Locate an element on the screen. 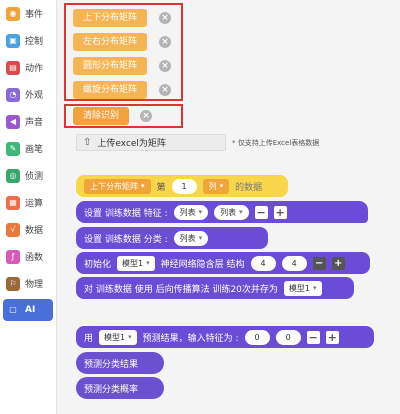  predict-model-dropdown: 模型1 is located at coordinates (118, 337).